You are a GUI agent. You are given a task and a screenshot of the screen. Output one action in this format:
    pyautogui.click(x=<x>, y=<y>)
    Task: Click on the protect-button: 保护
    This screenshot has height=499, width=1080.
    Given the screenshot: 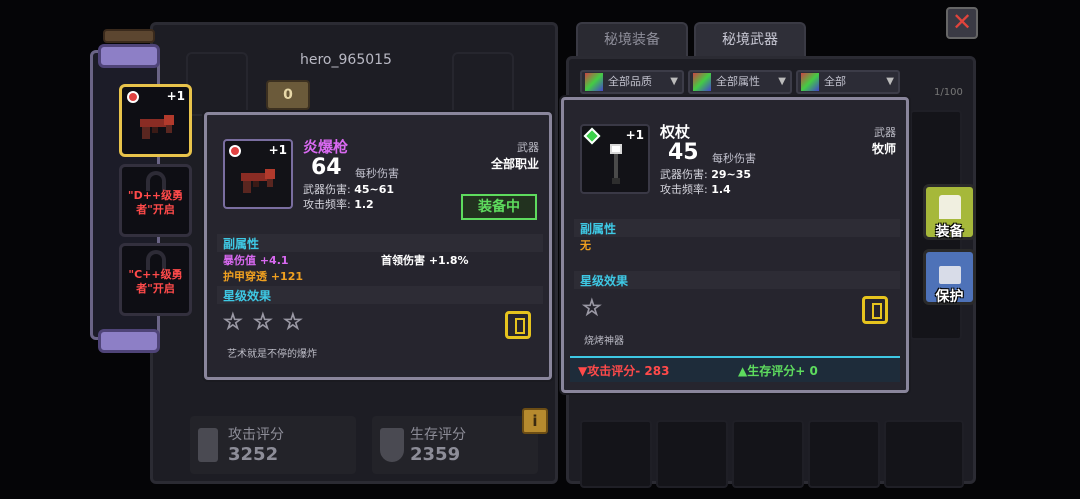 What is the action you would take?
    pyautogui.click(x=949, y=277)
    